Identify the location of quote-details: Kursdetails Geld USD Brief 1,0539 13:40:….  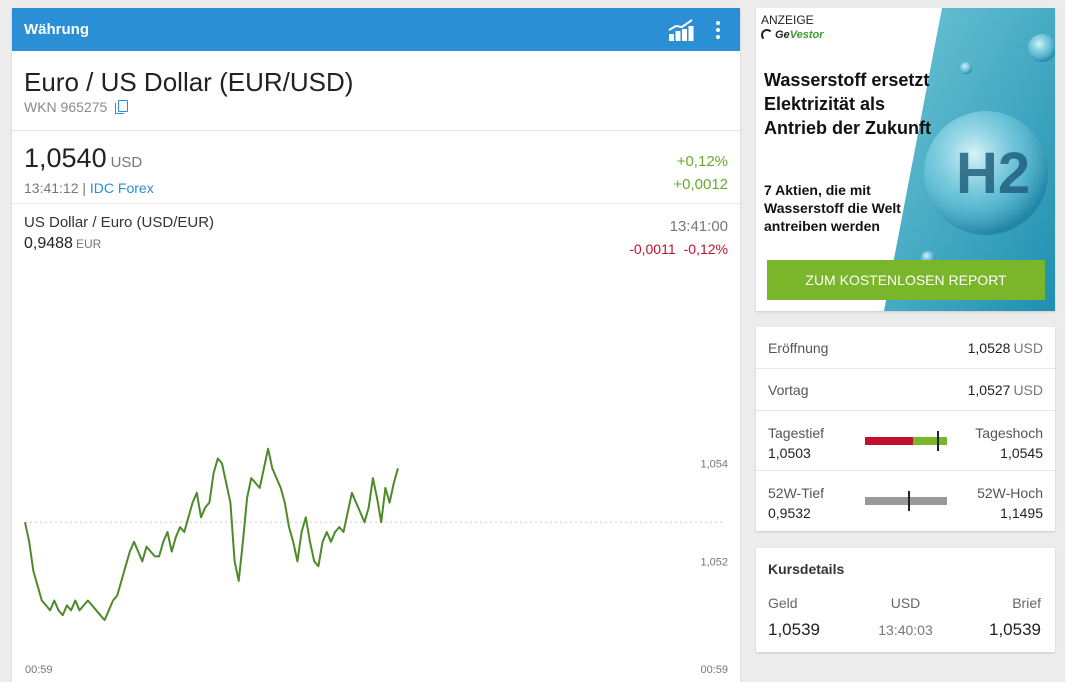
(905, 600).